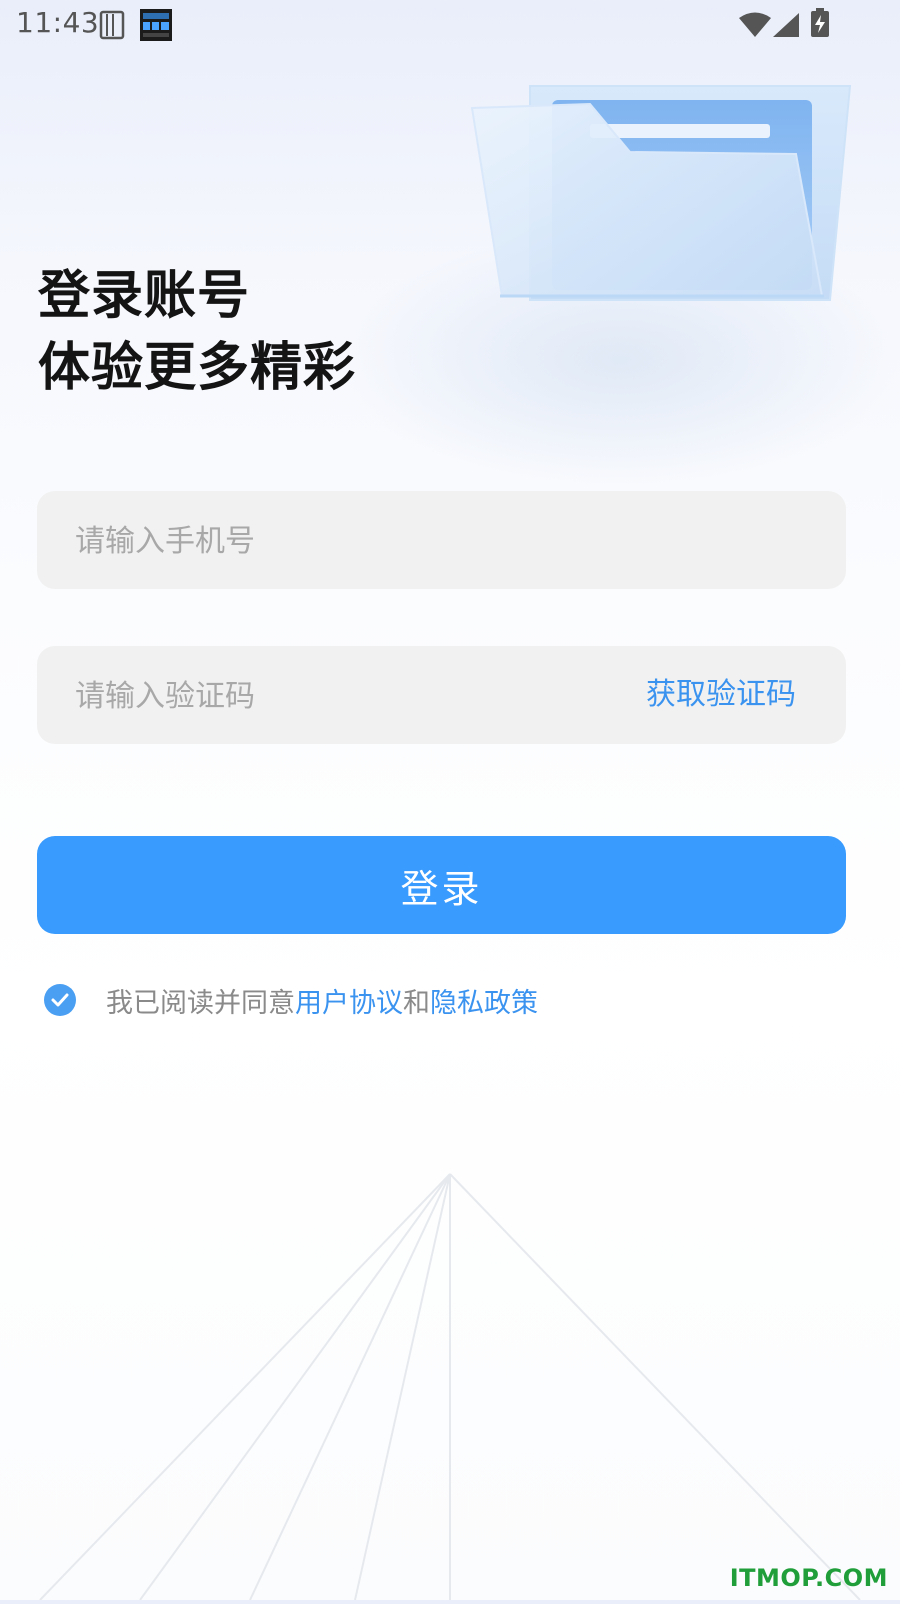 The width and height of the screenshot is (900, 1604). What do you see at coordinates (156, 27) in the screenshot?
I see `clock-widget-icon` at bounding box center [156, 27].